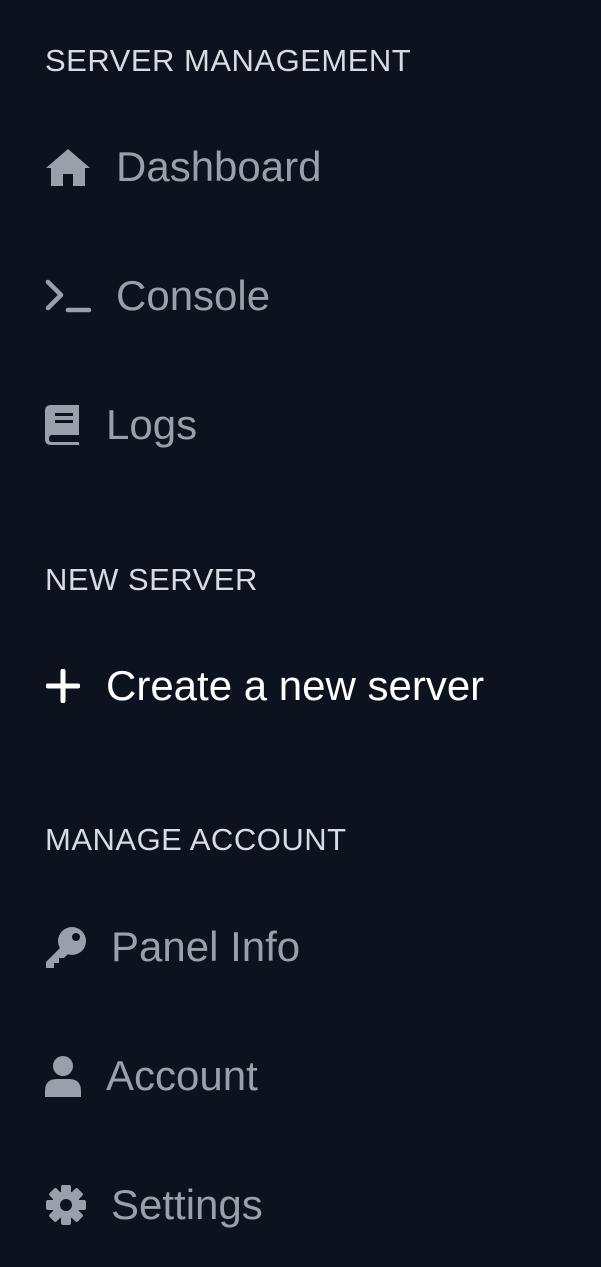  What do you see at coordinates (196, 839) in the screenshot?
I see `section-header-manage-account: MANAGE ACCOUNT` at bounding box center [196, 839].